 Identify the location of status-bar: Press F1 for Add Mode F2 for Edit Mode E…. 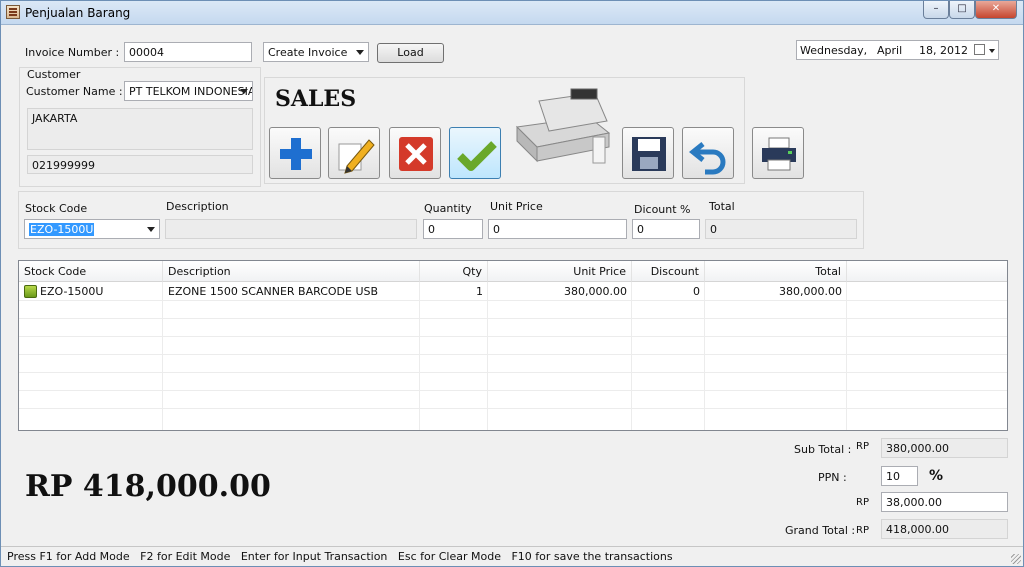
(512, 556).